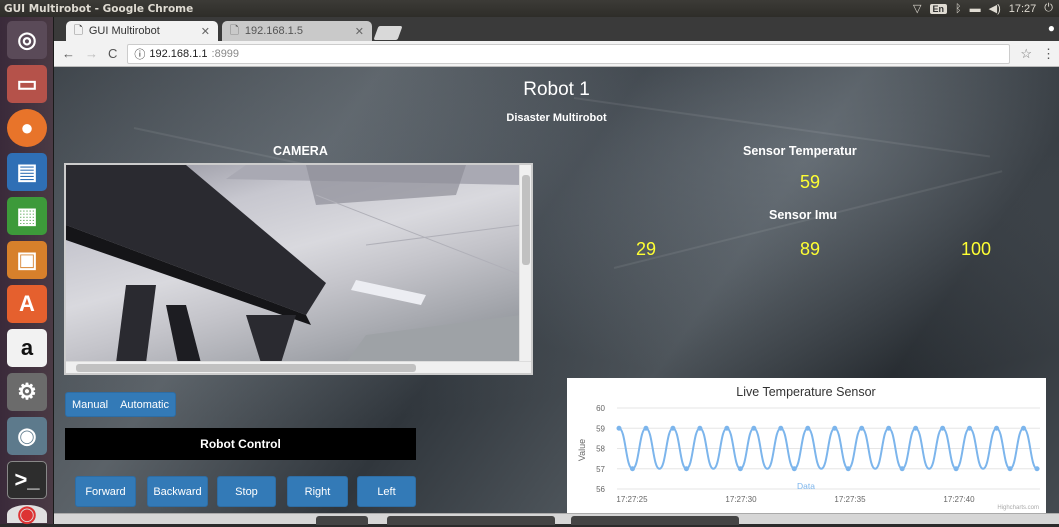 The width and height of the screenshot is (1059, 527). What do you see at coordinates (805, 392) in the screenshot?
I see `chart-title: Live Temperature Sensor` at bounding box center [805, 392].